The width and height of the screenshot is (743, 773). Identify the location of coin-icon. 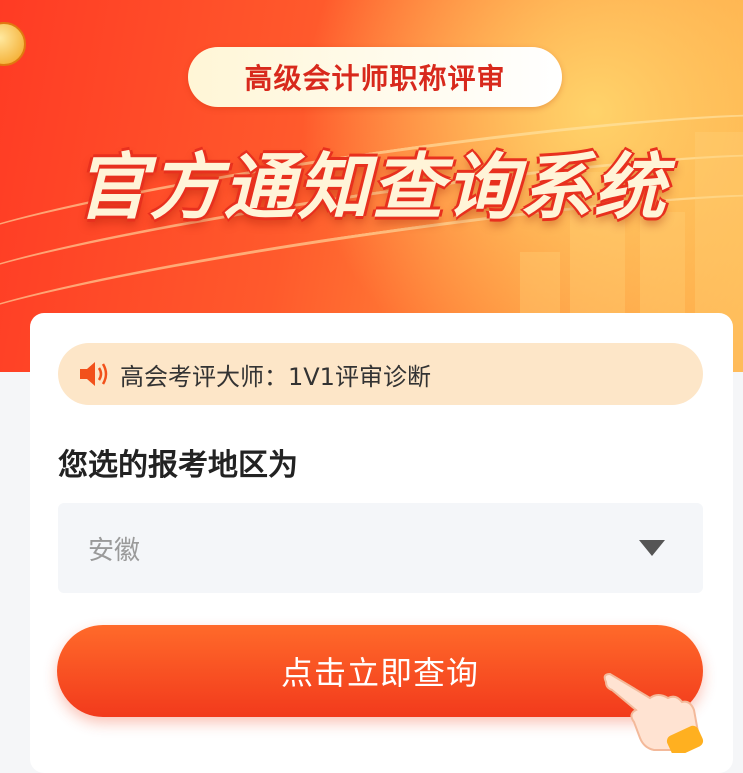
(13, 44).